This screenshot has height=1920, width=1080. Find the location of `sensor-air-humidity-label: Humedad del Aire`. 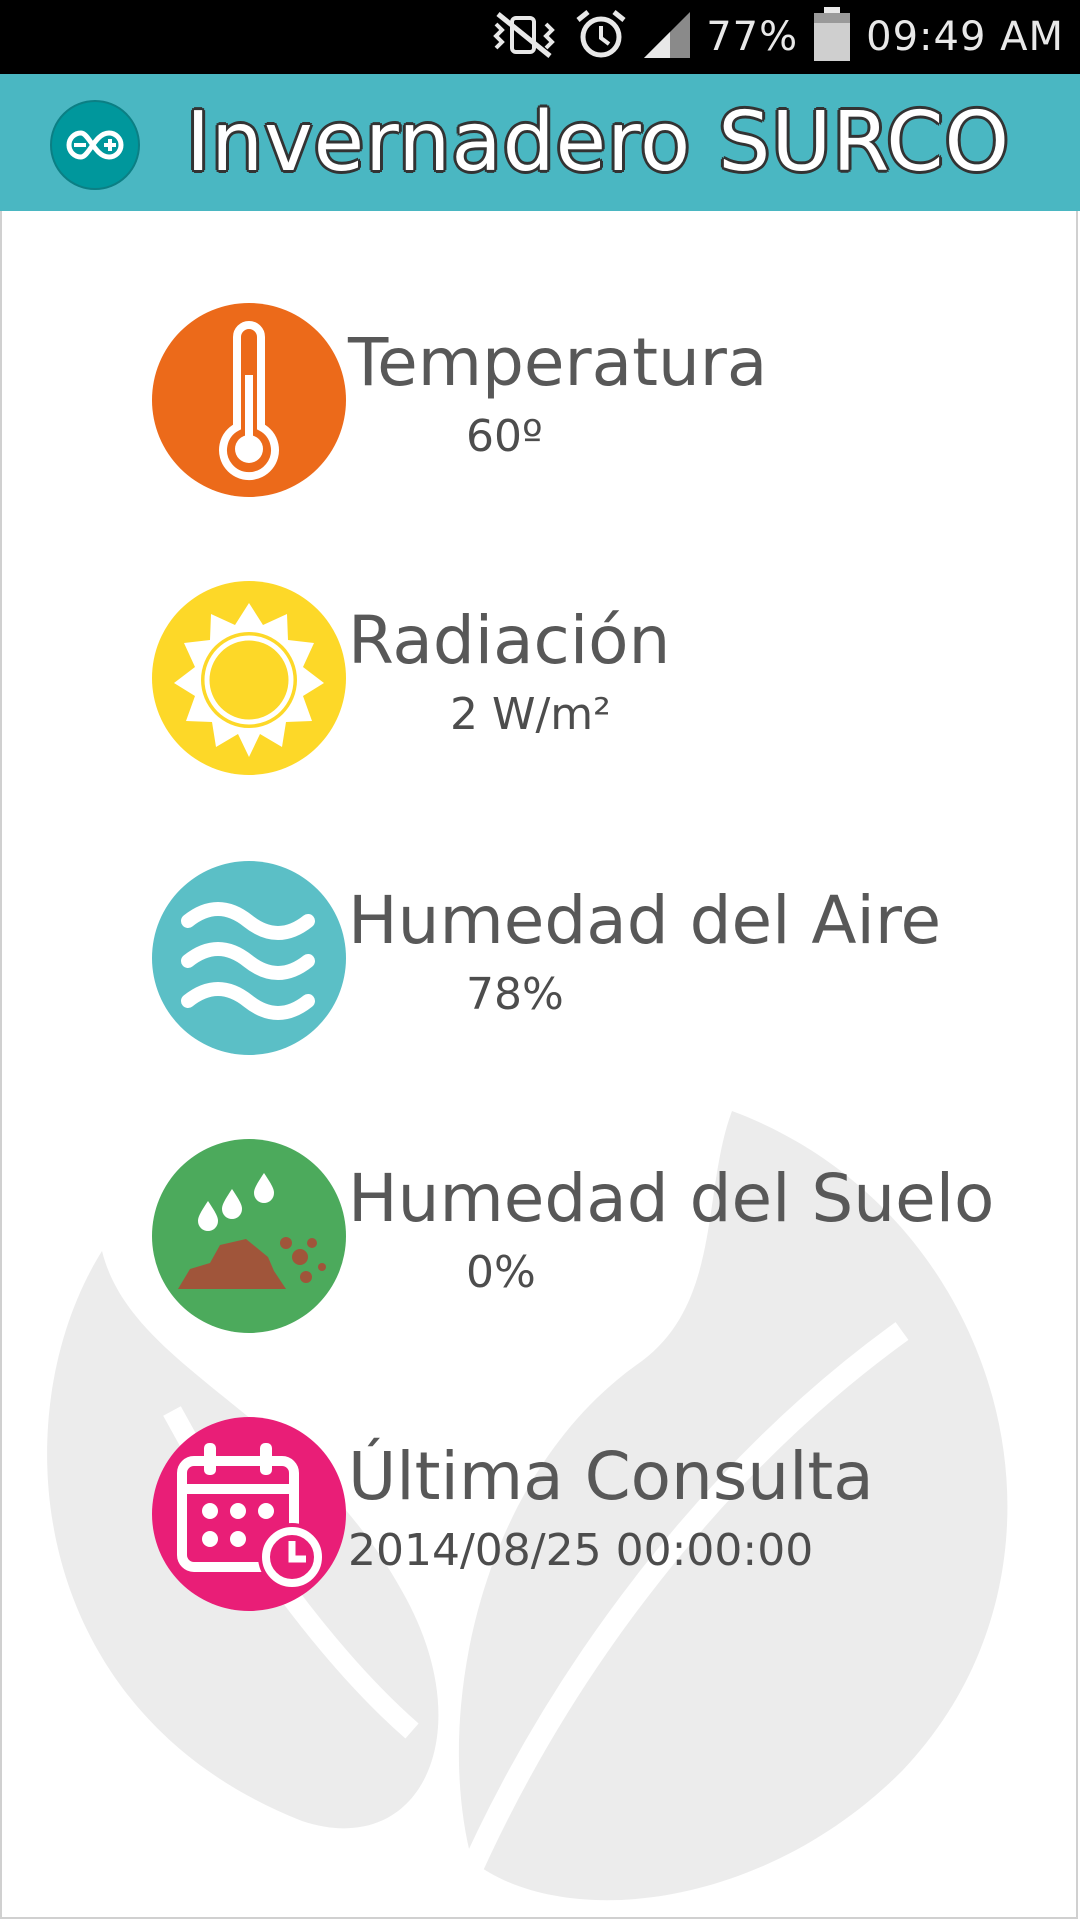

sensor-air-humidity-label: Humedad del Aire is located at coordinates (645, 920).